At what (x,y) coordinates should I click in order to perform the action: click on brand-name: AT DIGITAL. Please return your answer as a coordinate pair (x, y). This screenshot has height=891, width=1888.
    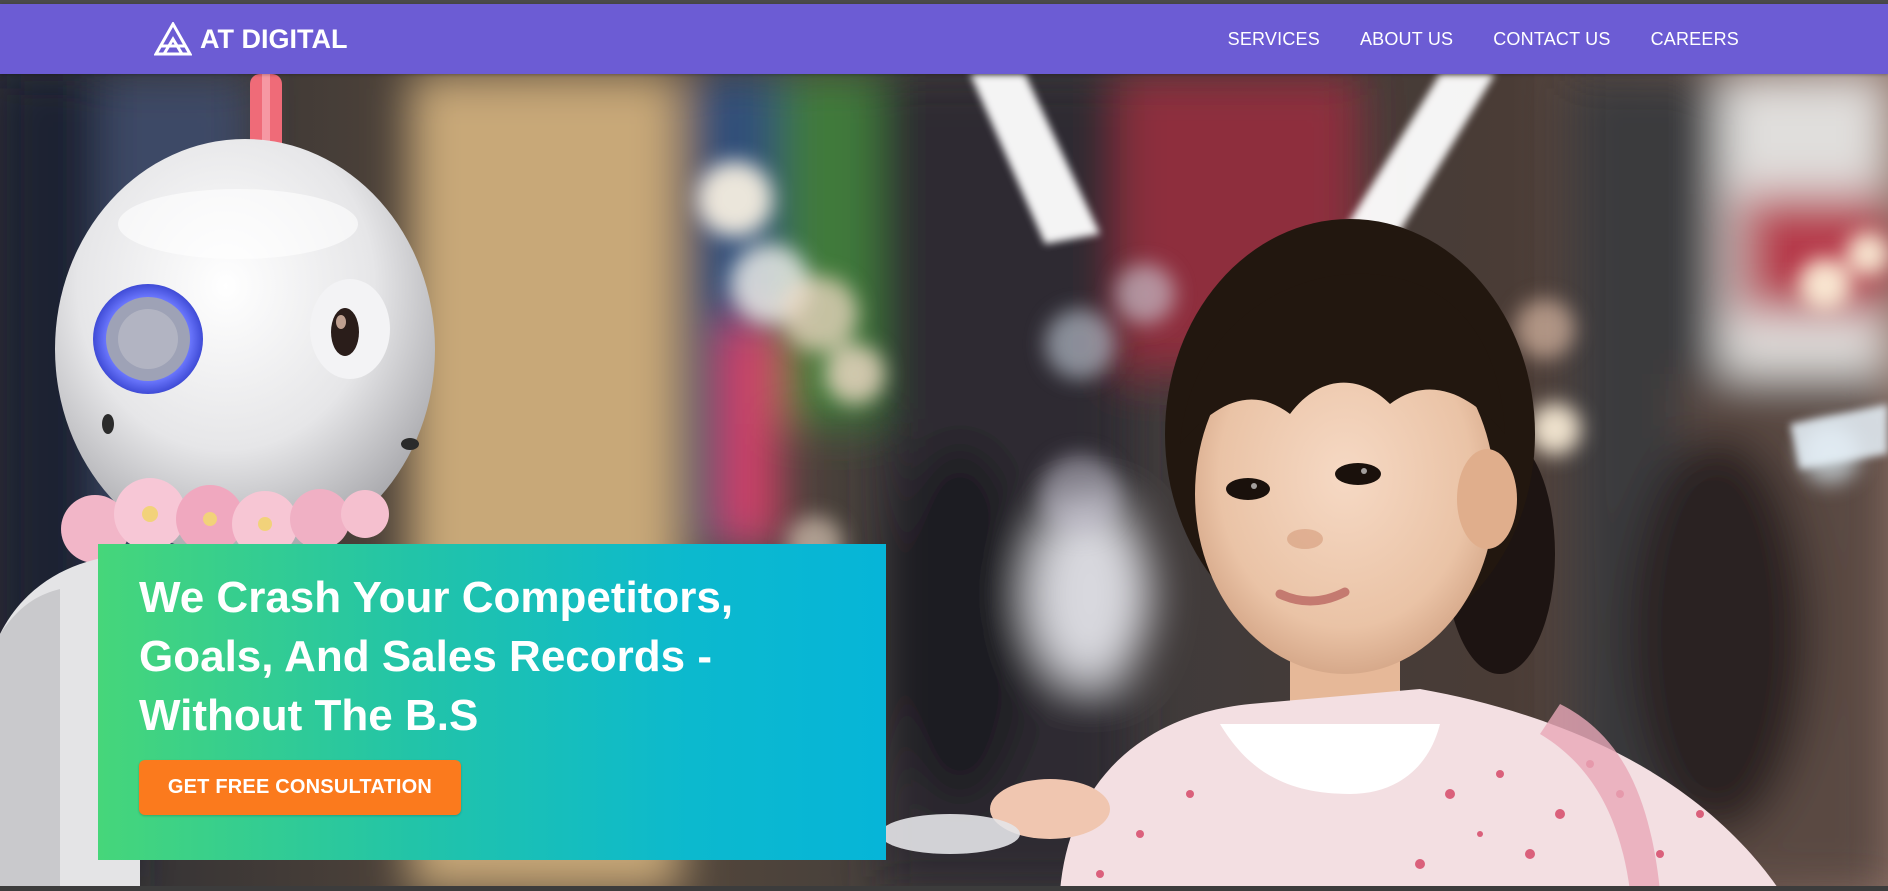
    Looking at the image, I should click on (274, 39).